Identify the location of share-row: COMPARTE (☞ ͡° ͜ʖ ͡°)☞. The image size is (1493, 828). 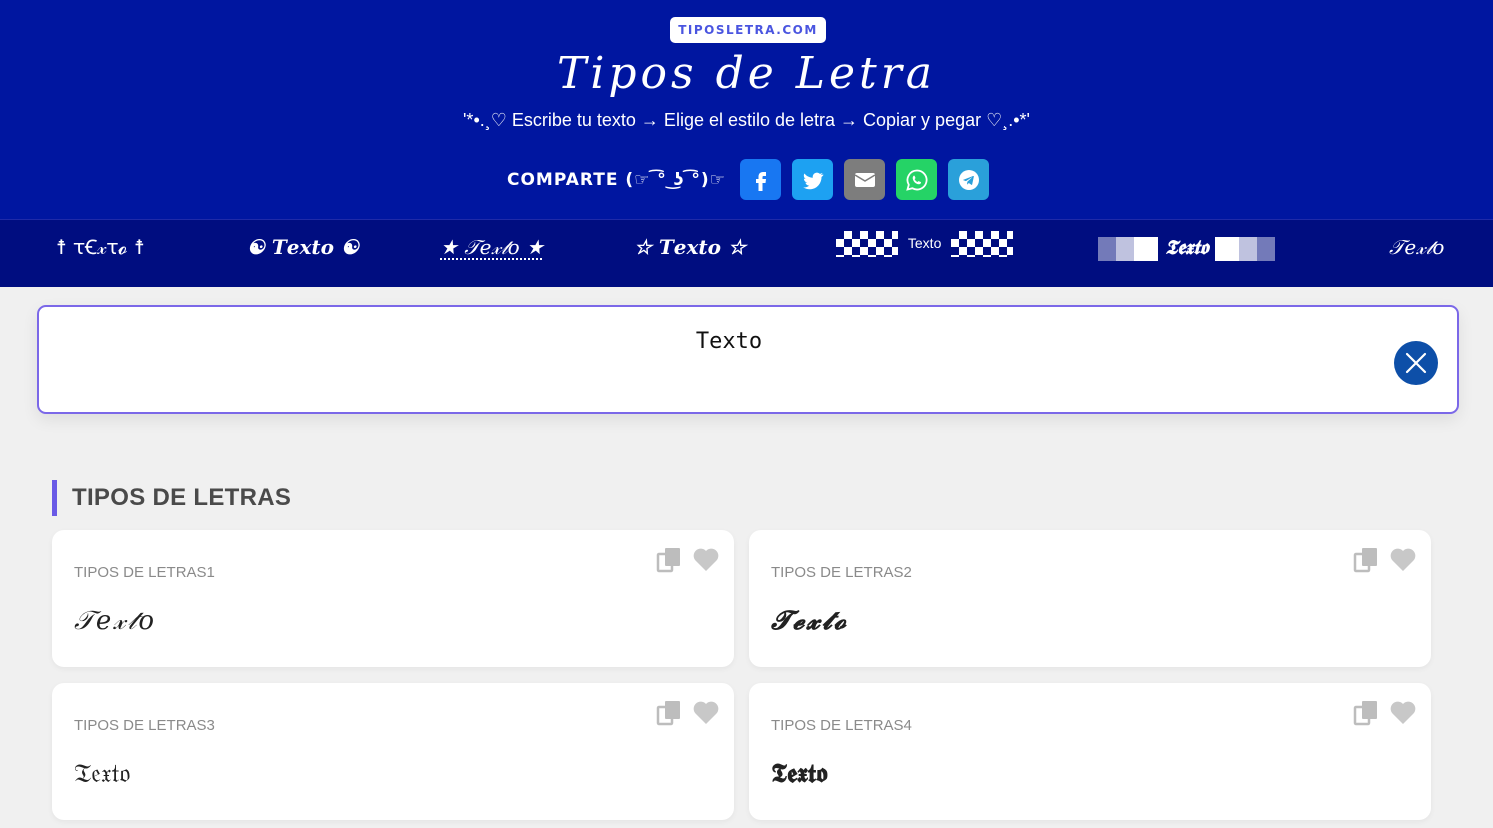
(748, 179).